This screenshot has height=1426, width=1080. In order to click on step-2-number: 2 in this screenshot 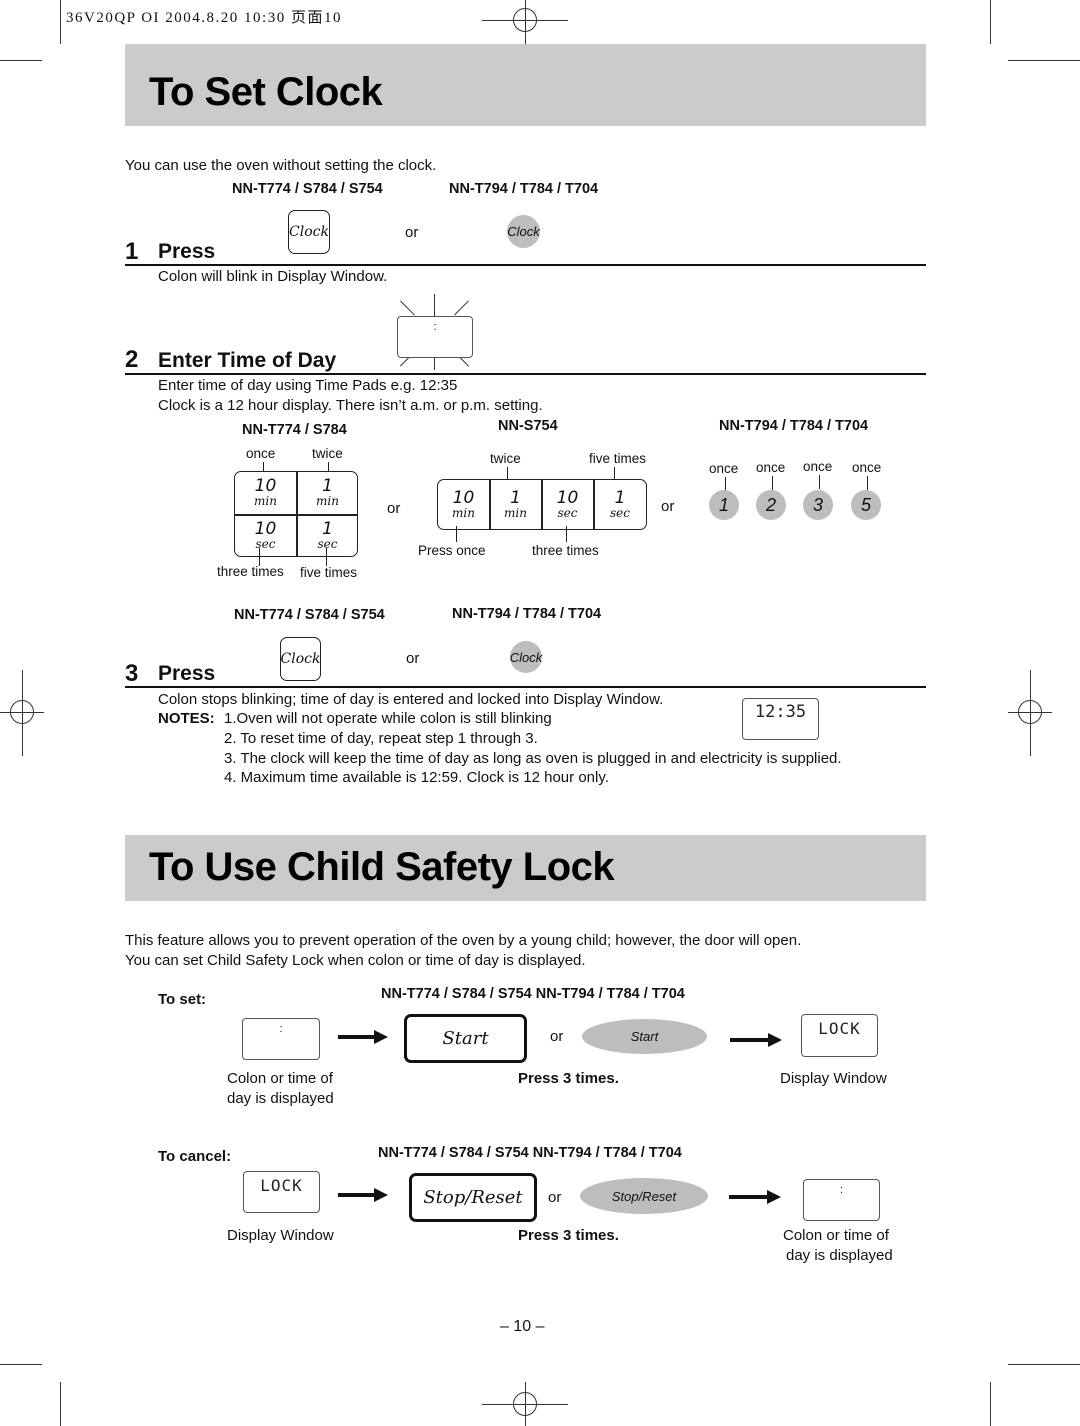, I will do `click(132, 359)`.